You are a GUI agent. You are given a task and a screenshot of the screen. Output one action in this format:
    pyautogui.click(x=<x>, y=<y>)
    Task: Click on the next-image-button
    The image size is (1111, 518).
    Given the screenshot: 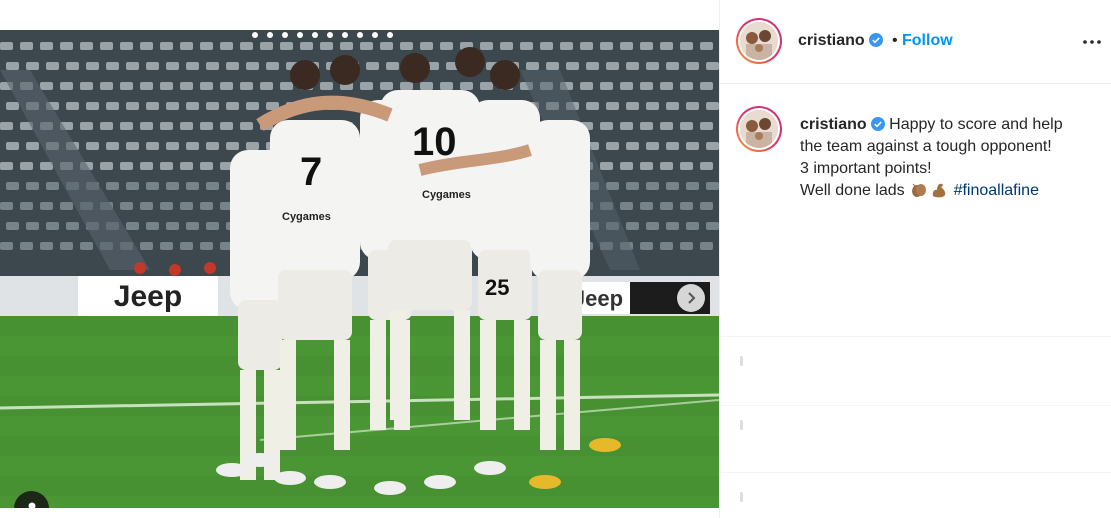 What is the action you would take?
    pyautogui.click(x=691, y=298)
    